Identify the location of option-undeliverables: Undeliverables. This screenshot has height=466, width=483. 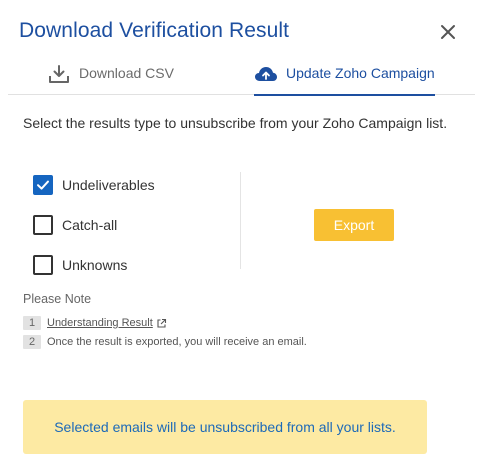
(94, 185).